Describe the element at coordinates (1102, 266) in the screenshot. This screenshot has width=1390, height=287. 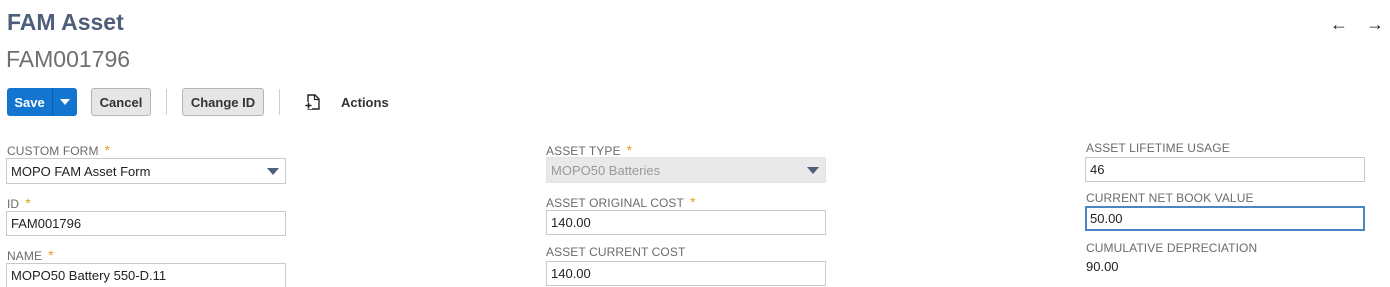
I see `cumulative-depreciation-value: 90.00` at that location.